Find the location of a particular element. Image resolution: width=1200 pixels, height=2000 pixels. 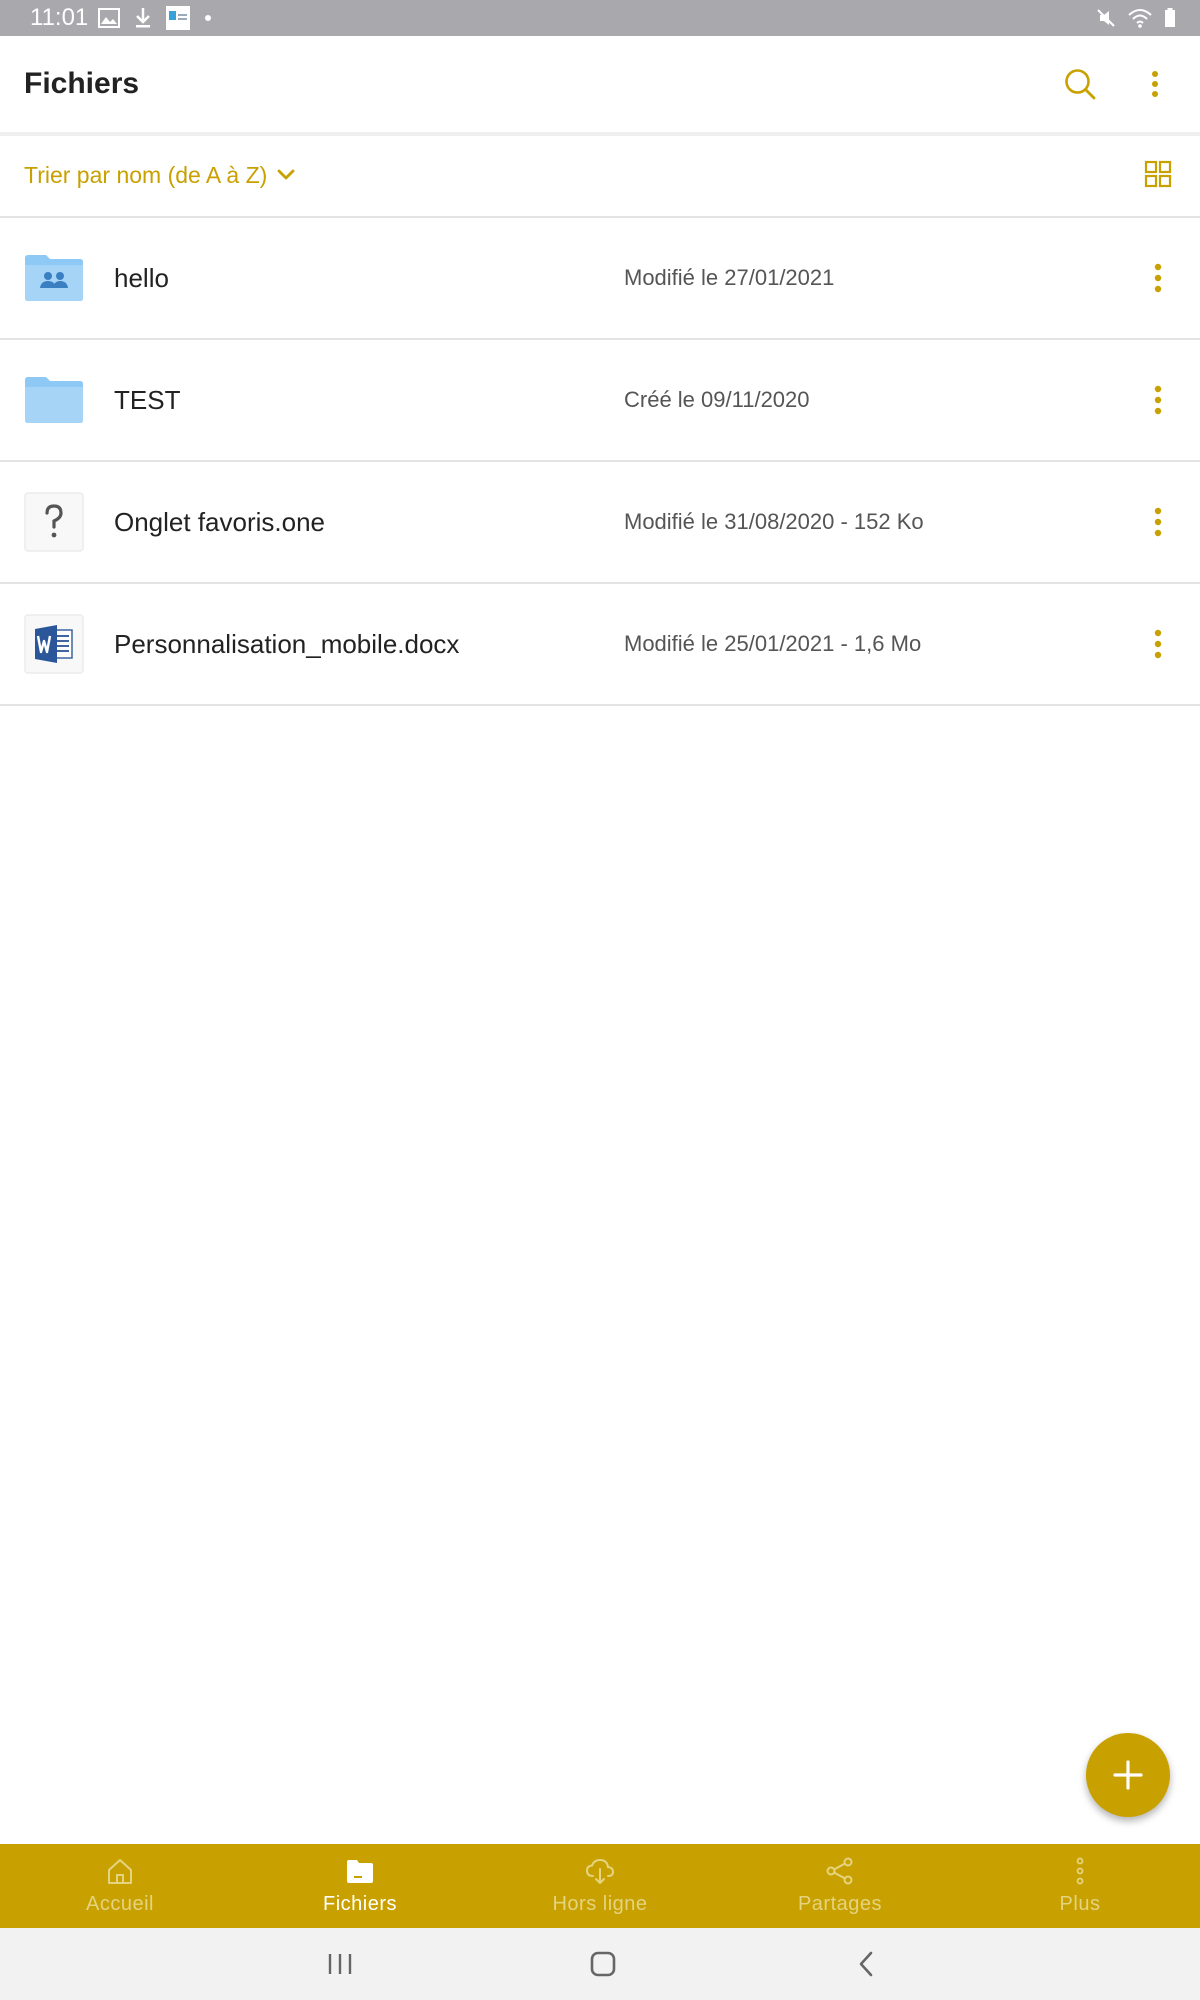

search-button is located at coordinates (1080, 84).